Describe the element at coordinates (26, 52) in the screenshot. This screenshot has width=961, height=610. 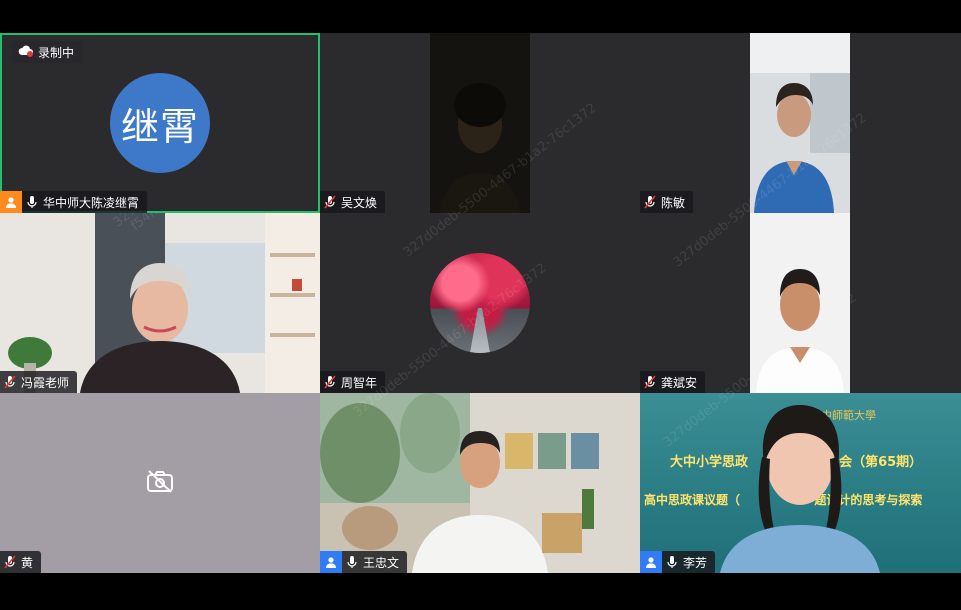
I see `cloud-record-icon` at that location.